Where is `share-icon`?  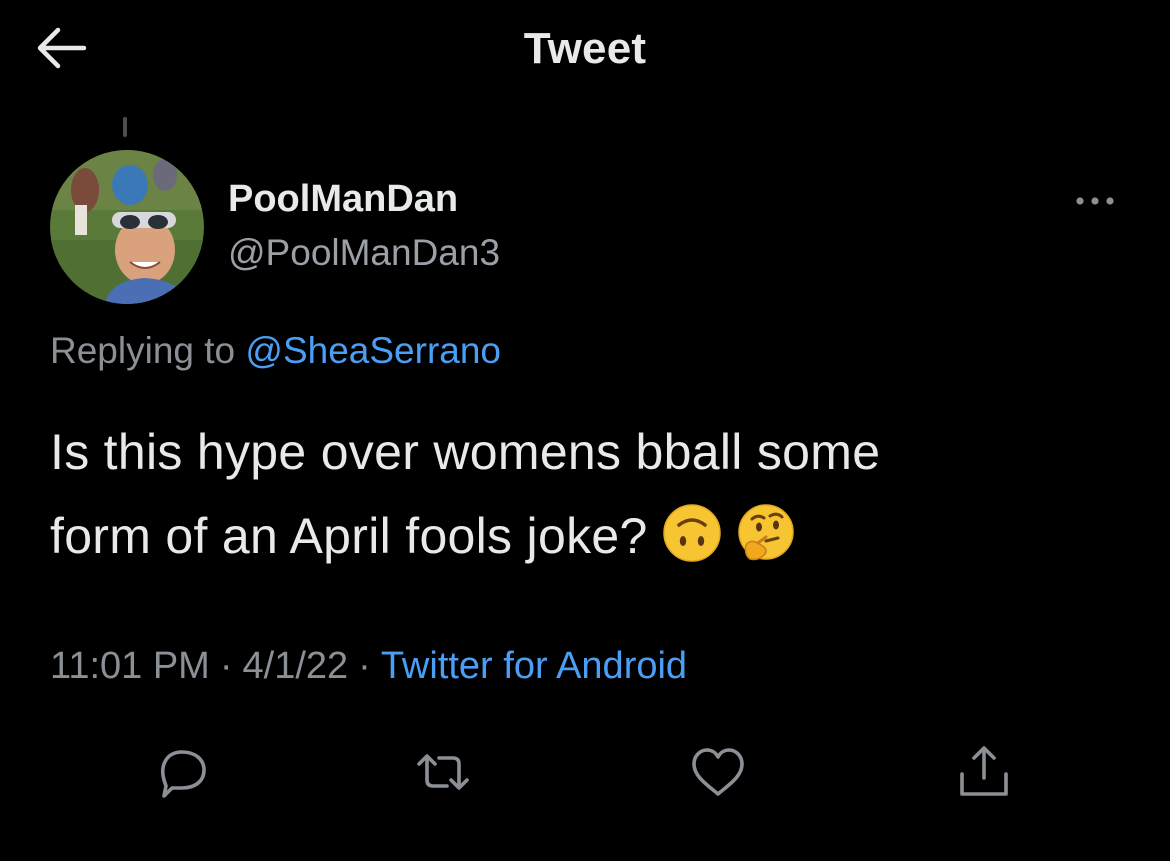
share-icon is located at coordinates (984, 772).